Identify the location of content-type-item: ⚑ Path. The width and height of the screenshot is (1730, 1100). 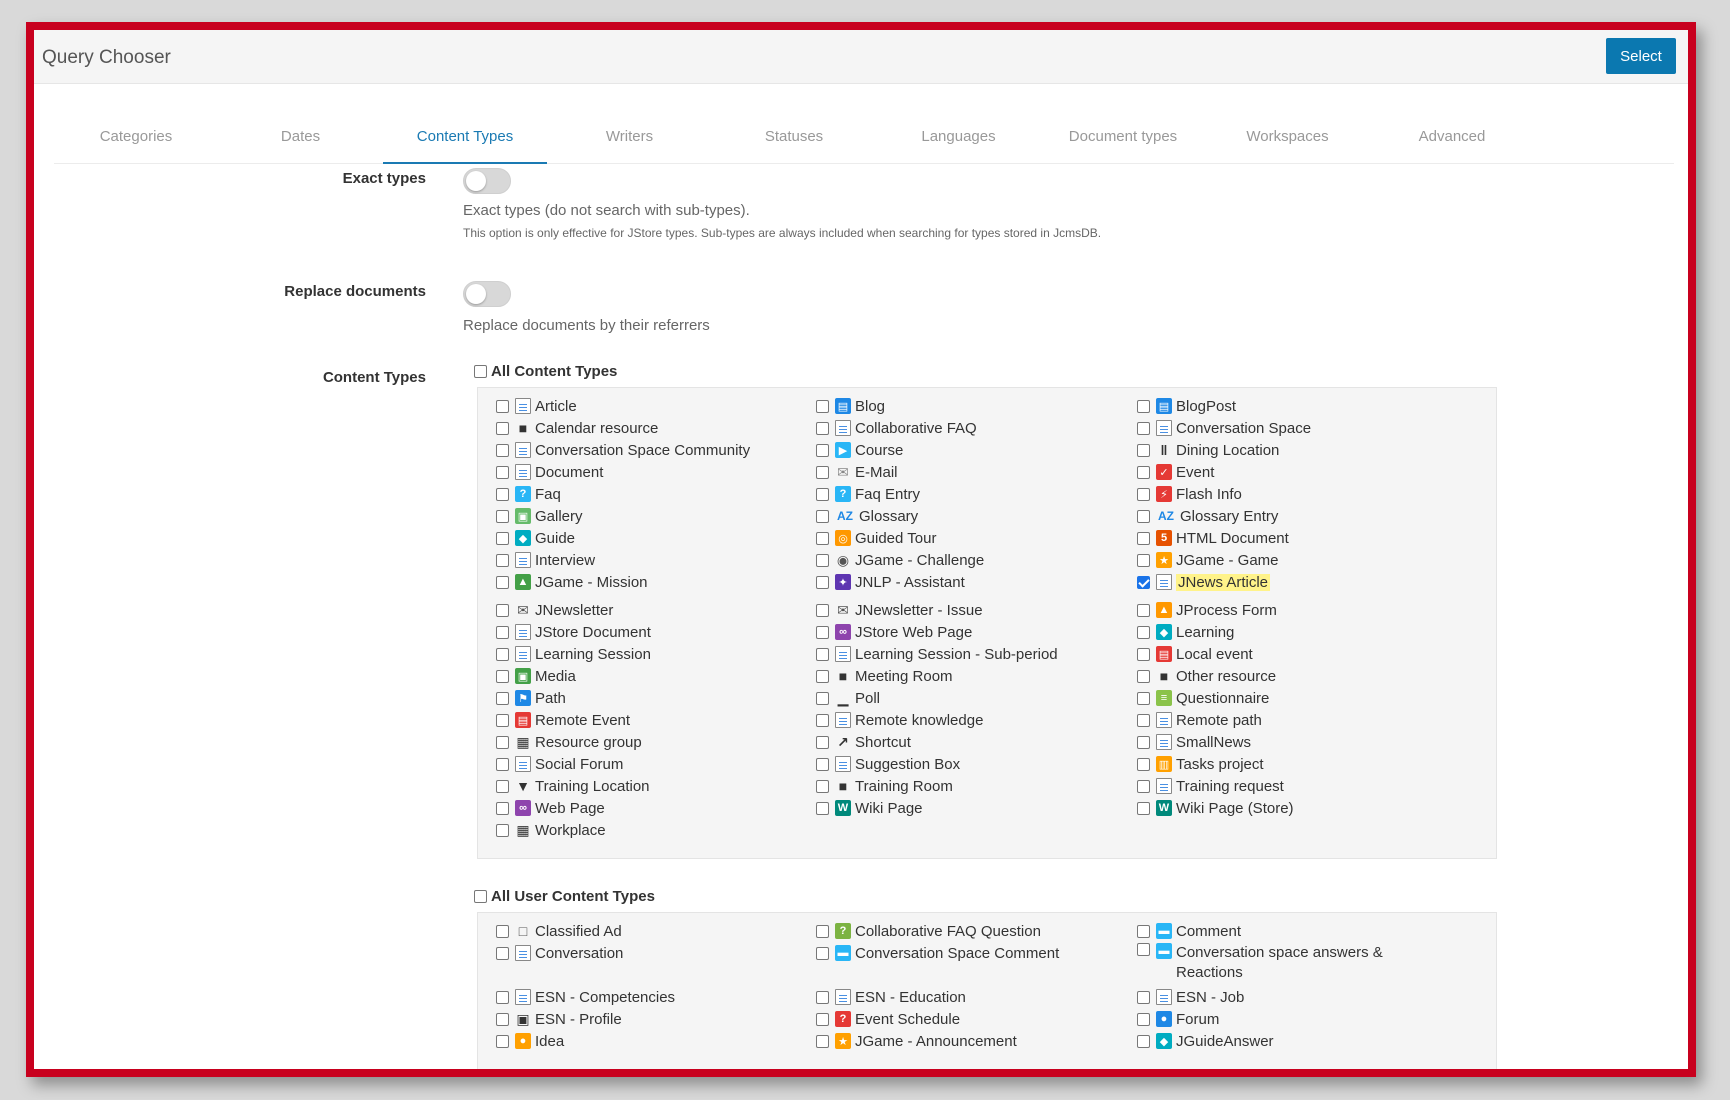
(531, 698).